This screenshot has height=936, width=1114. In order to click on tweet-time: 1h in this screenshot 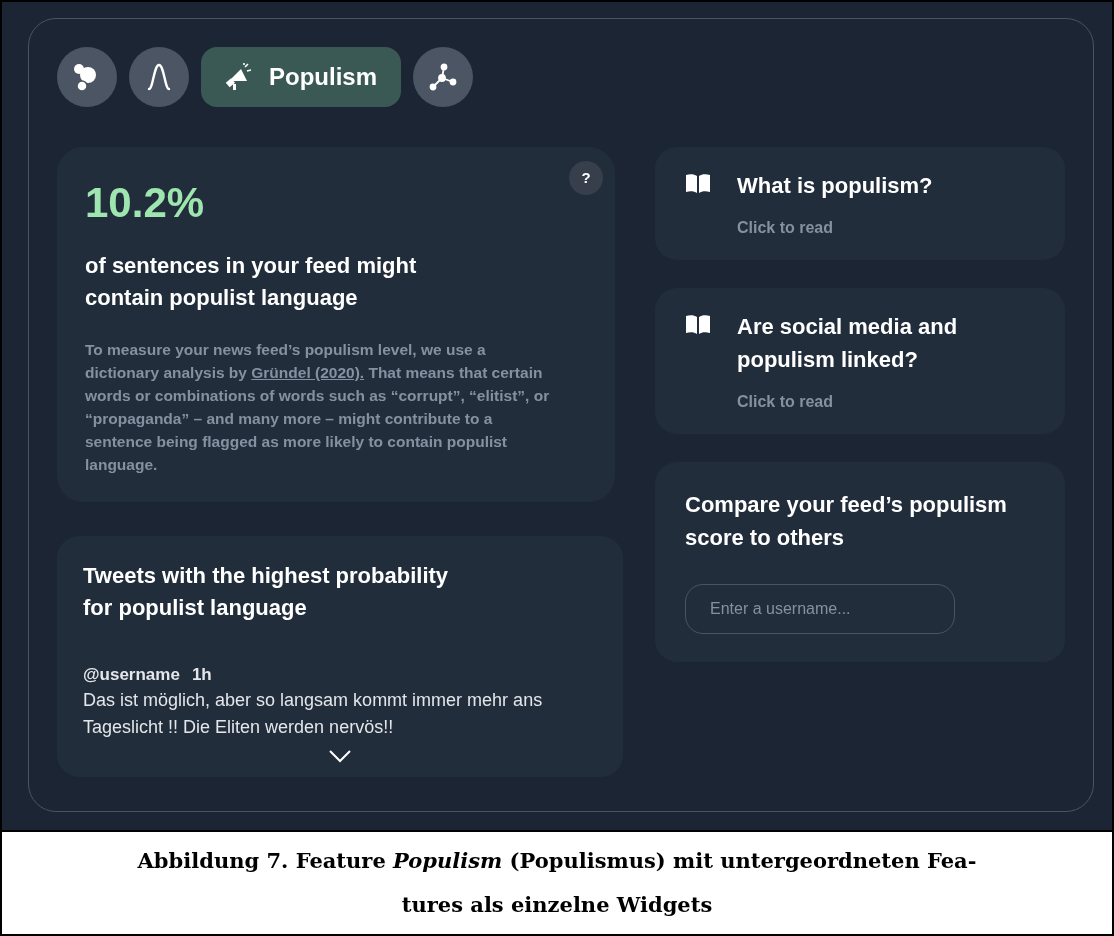, I will do `click(201, 674)`.